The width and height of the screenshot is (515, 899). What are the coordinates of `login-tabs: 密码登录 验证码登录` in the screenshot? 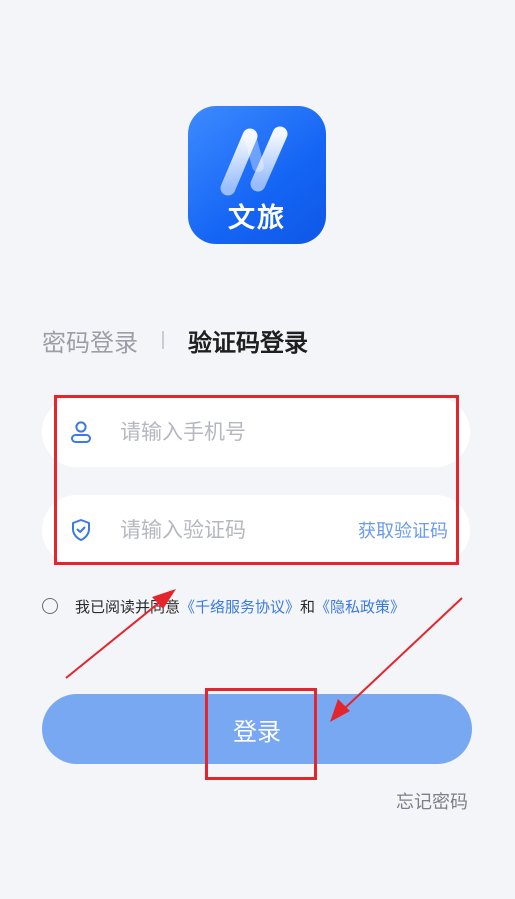 It's located at (175, 340).